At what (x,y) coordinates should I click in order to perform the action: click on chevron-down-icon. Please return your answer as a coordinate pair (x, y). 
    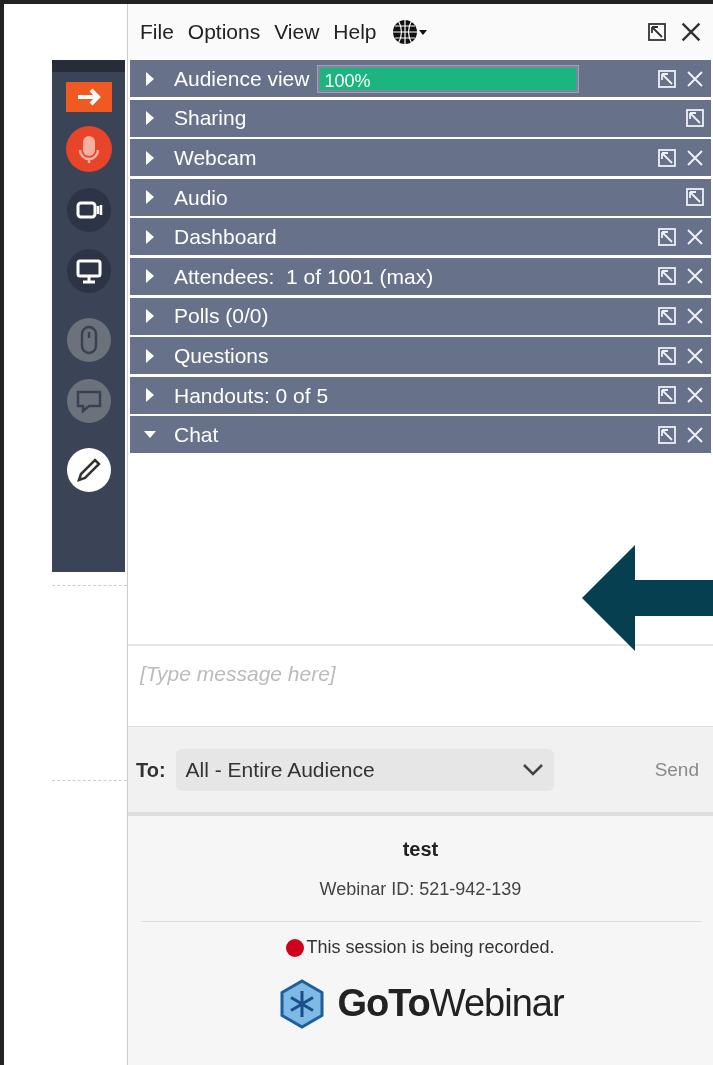
    Looking at the image, I should click on (532, 769).